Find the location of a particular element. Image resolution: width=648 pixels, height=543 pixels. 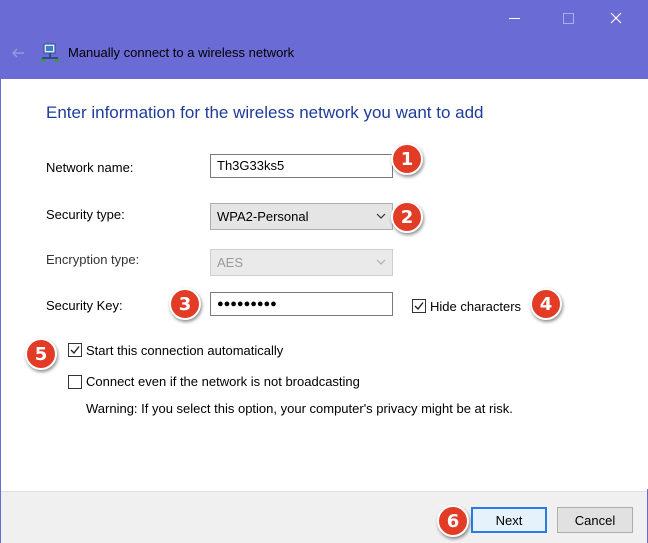

start-automatically-checkbox is located at coordinates (75, 350).